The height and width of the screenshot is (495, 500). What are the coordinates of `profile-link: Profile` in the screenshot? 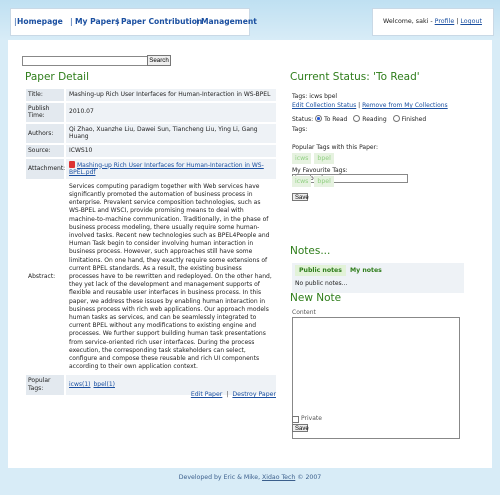 It's located at (445, 21).